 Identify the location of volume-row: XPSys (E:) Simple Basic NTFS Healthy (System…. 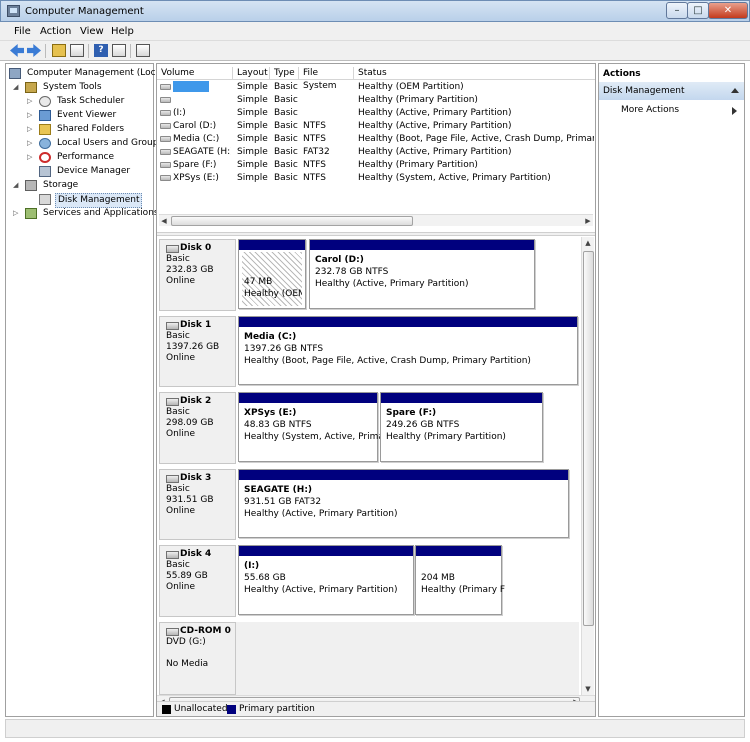
(376, 178).